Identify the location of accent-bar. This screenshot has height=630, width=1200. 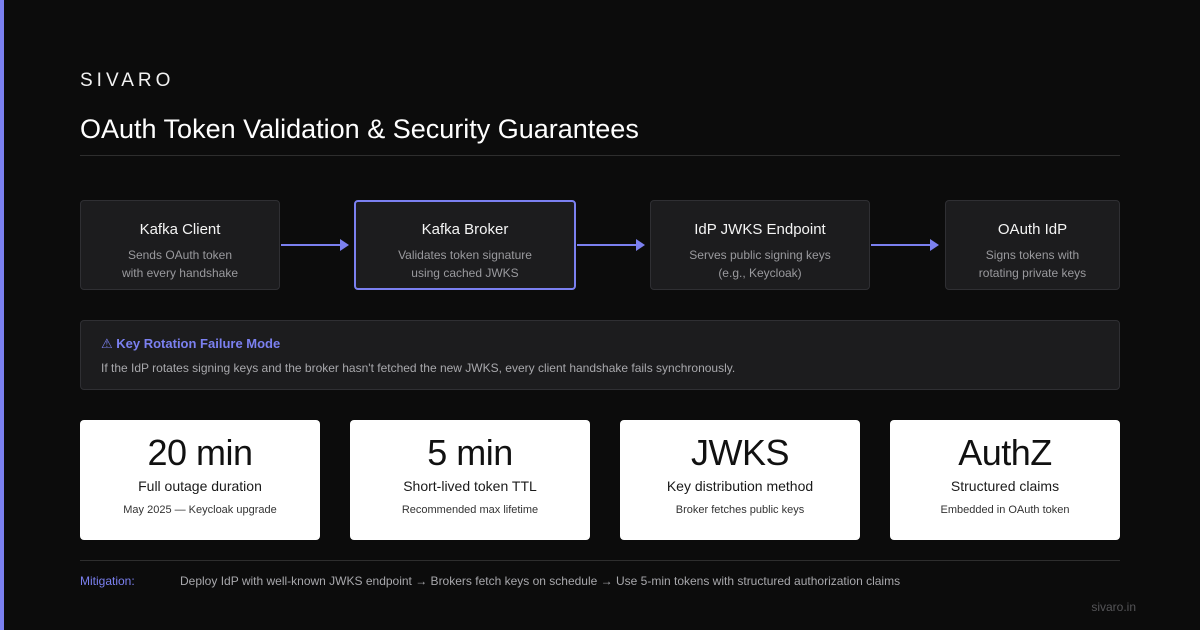
(2, 315).